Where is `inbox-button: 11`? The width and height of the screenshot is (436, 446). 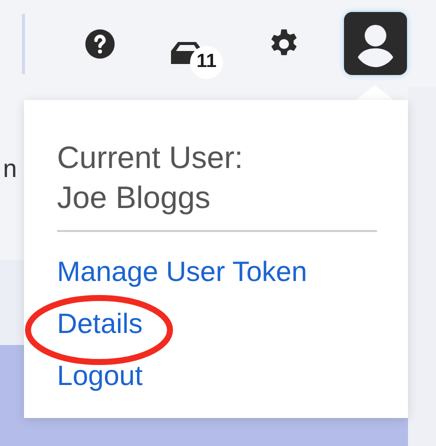
inbox-button: 11 is located at coordinates (192, 48).